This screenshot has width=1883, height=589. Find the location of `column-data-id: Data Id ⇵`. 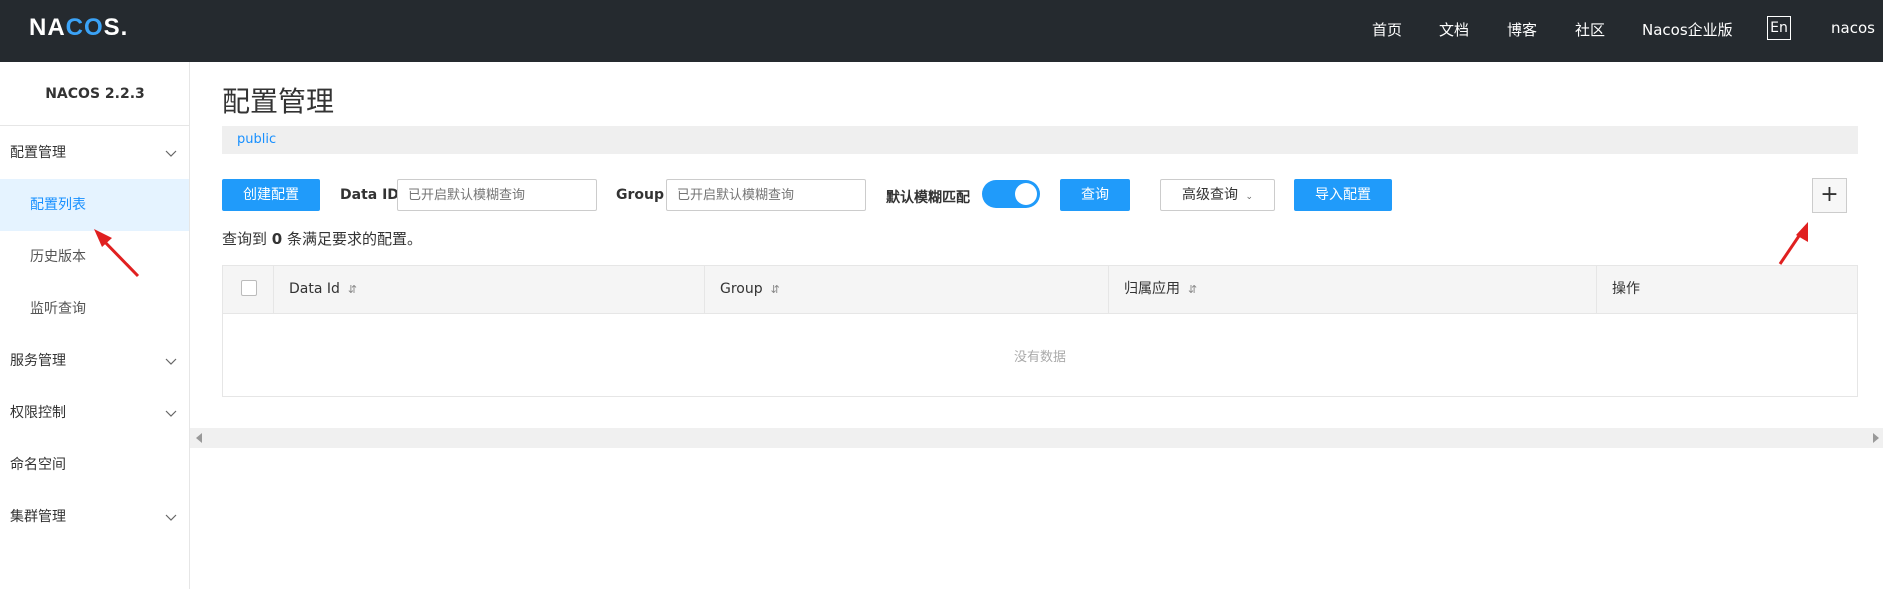

column-data-id: Data Id ⇵ is located at coordinates (489, 289).